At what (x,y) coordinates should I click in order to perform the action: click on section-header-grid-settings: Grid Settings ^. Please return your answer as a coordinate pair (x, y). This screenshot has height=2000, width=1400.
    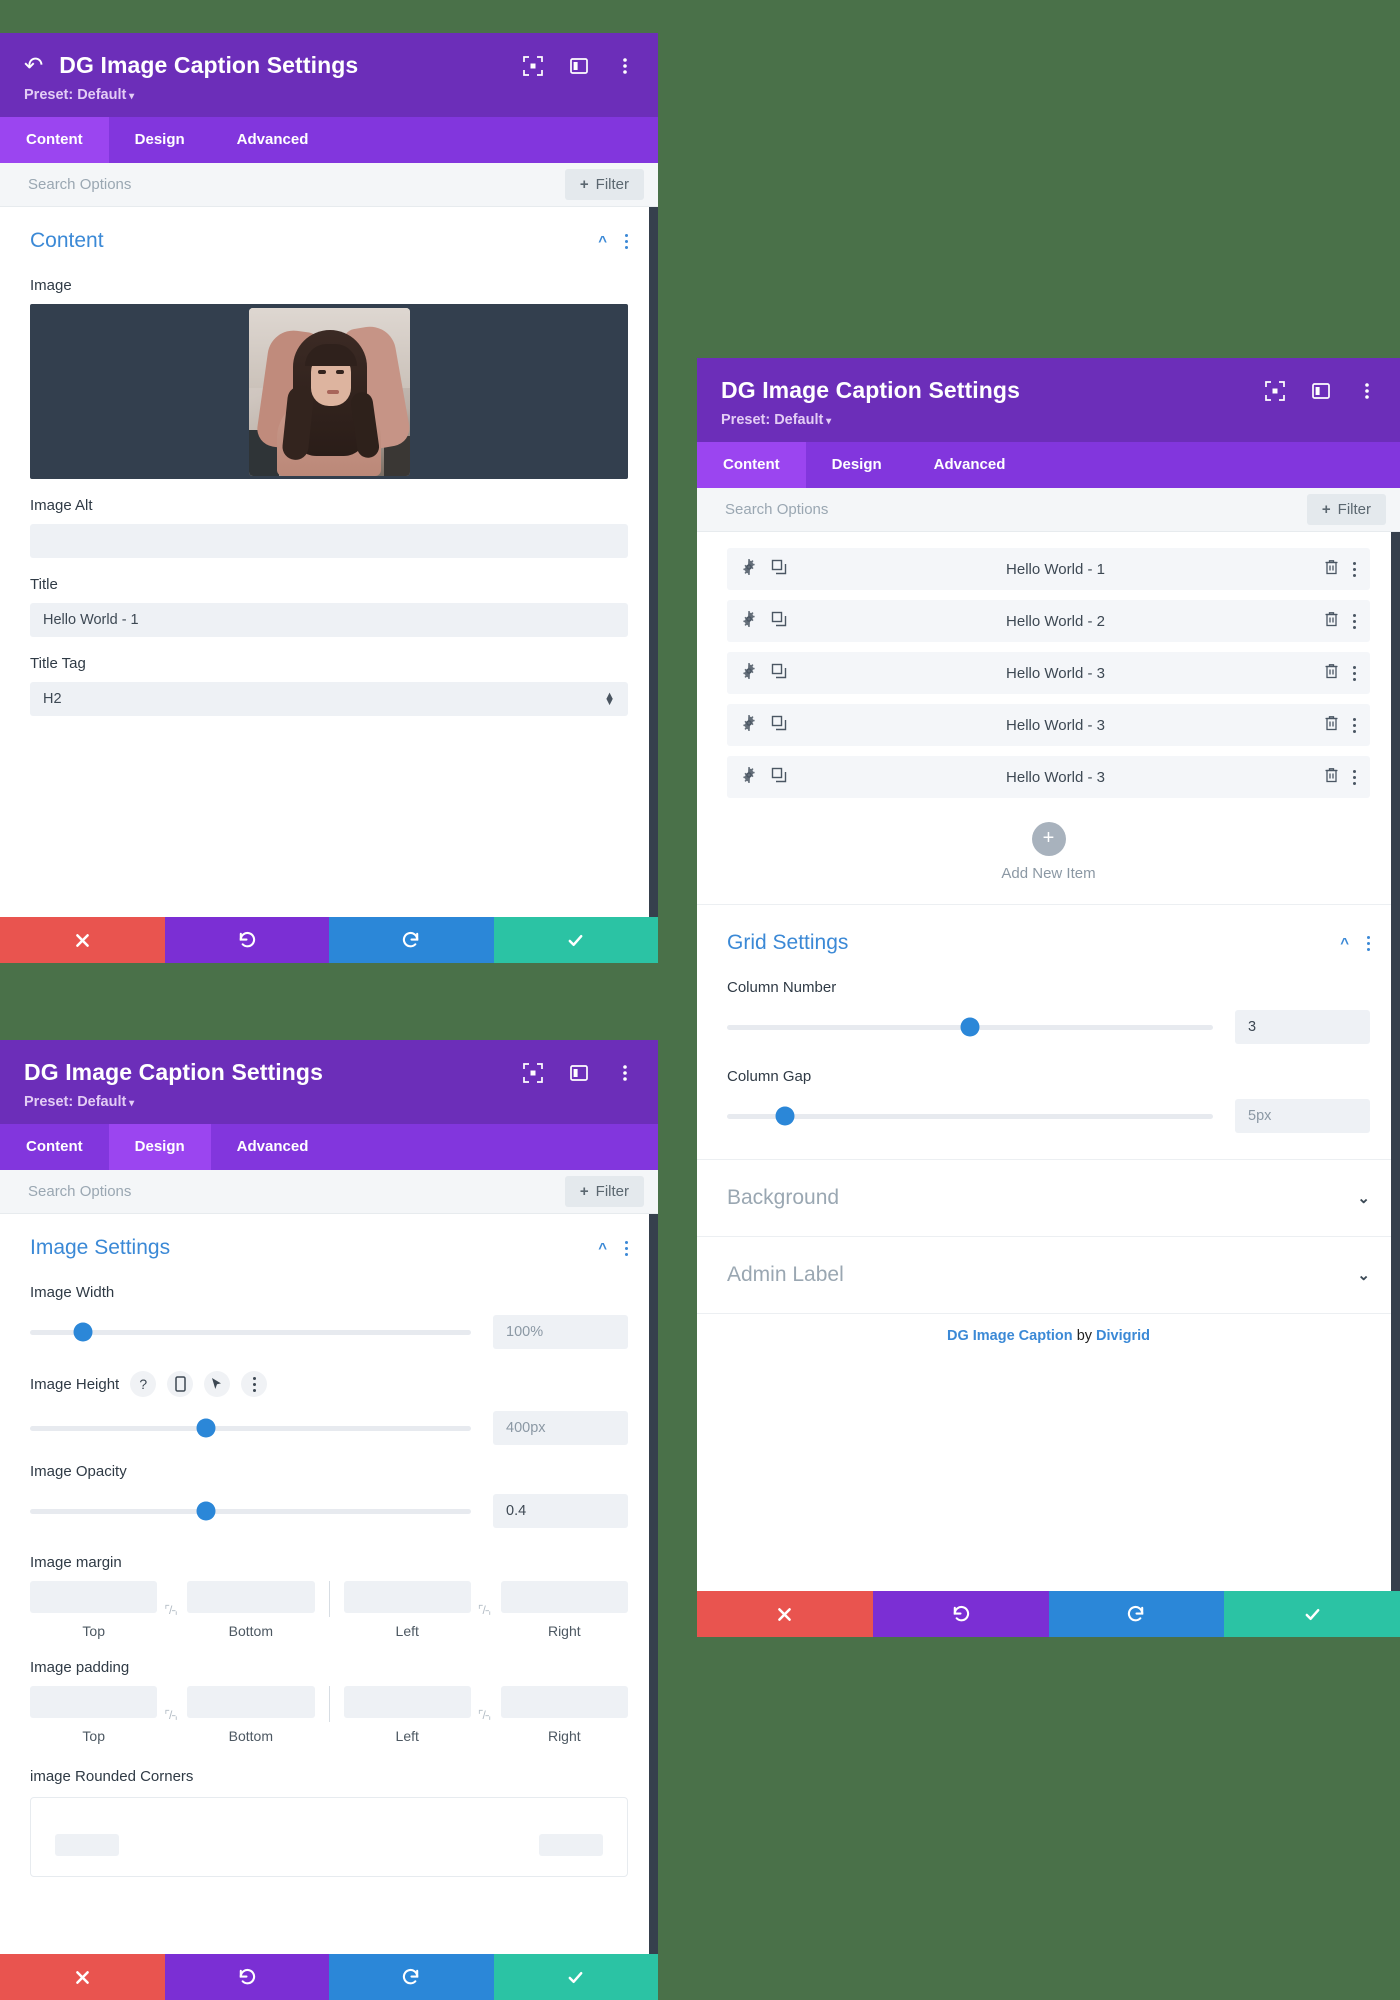
    Looking at the image, I should click on (1048, 933).